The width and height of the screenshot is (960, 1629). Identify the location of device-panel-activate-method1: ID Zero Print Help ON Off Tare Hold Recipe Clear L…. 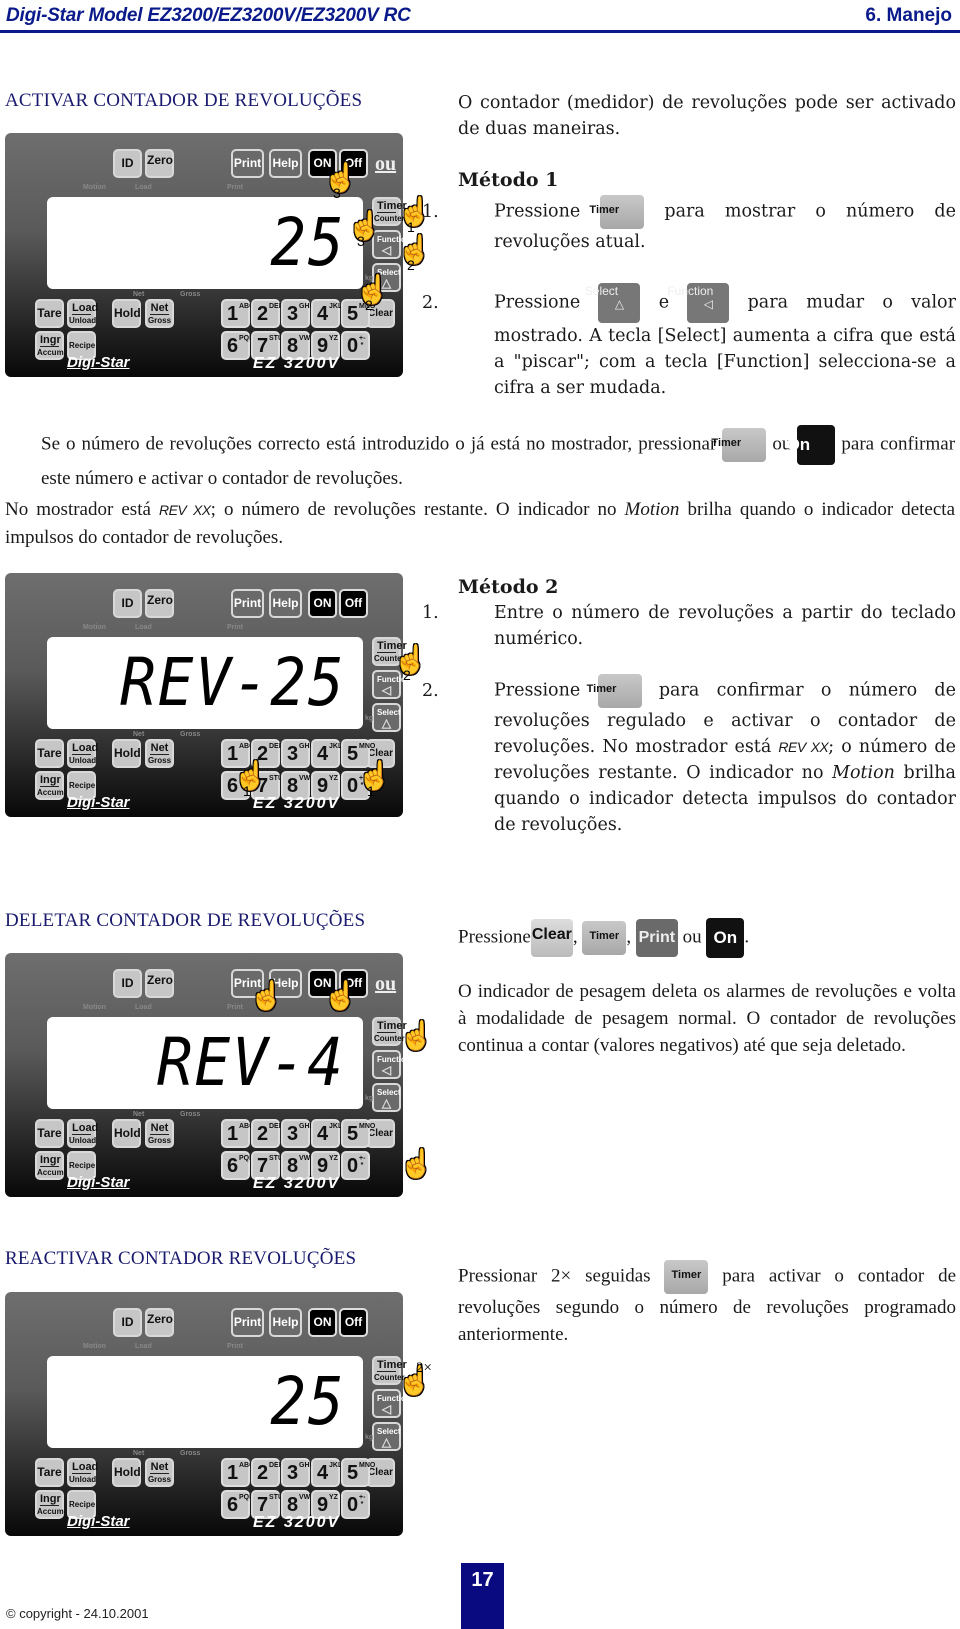
(218, 255).